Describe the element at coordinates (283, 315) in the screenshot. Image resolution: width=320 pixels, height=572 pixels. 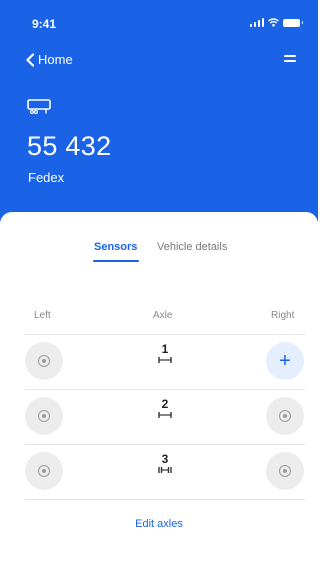
I see `column-right: Right` at that location.